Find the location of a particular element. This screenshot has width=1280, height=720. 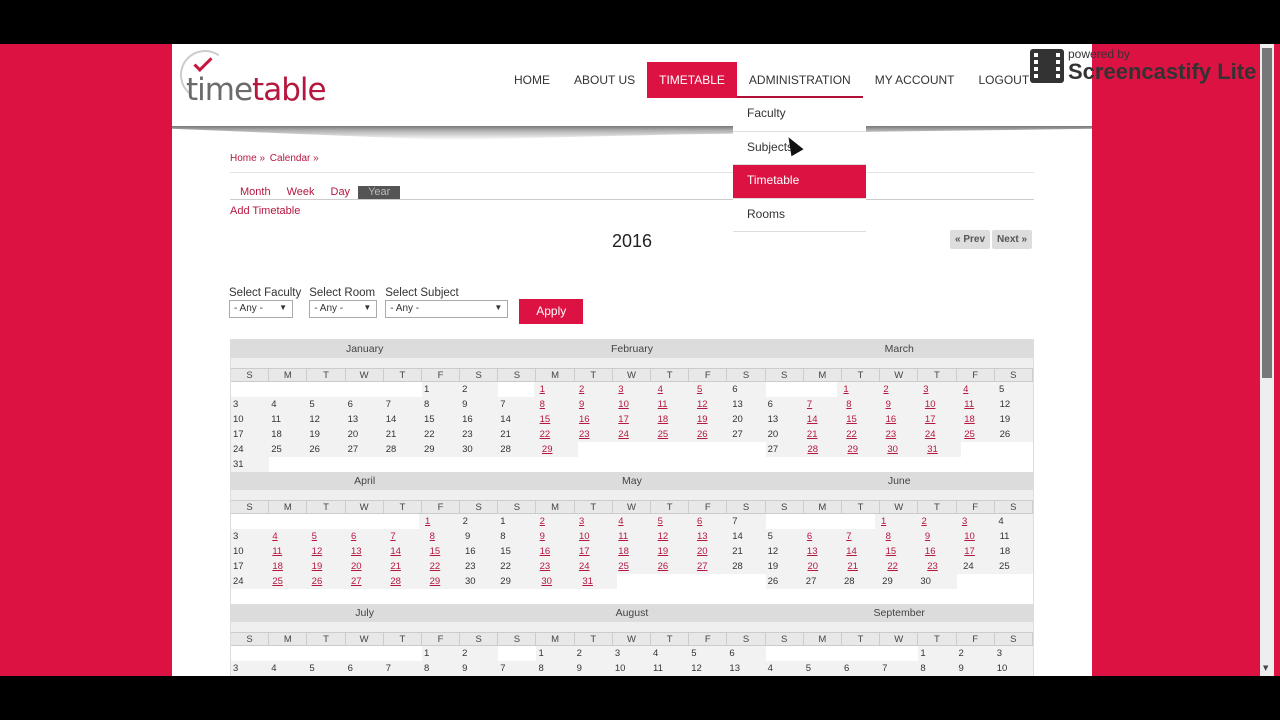

menu-item-timetable: Timetable is located at coordinates (799, 182).